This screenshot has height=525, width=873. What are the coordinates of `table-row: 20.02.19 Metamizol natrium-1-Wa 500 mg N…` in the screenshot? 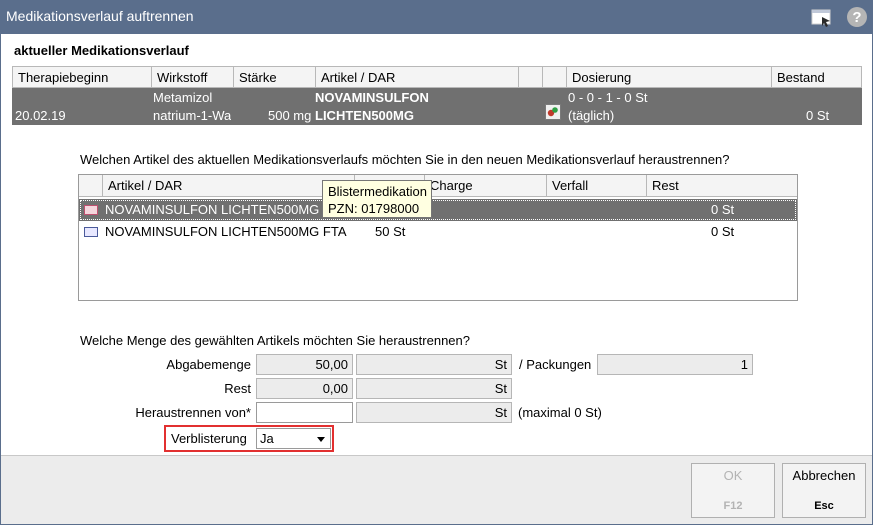 It's located at (437, 106).